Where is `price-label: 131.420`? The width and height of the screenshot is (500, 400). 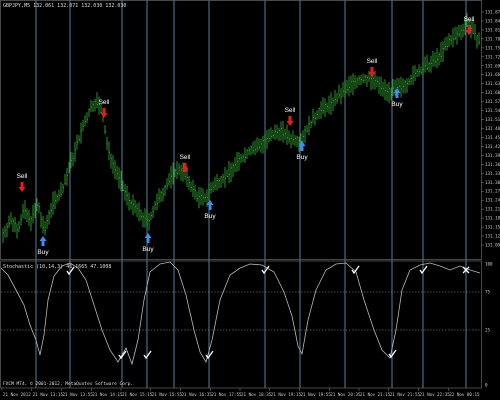
price-label: 131.420 is located at coordinates (492, 146).